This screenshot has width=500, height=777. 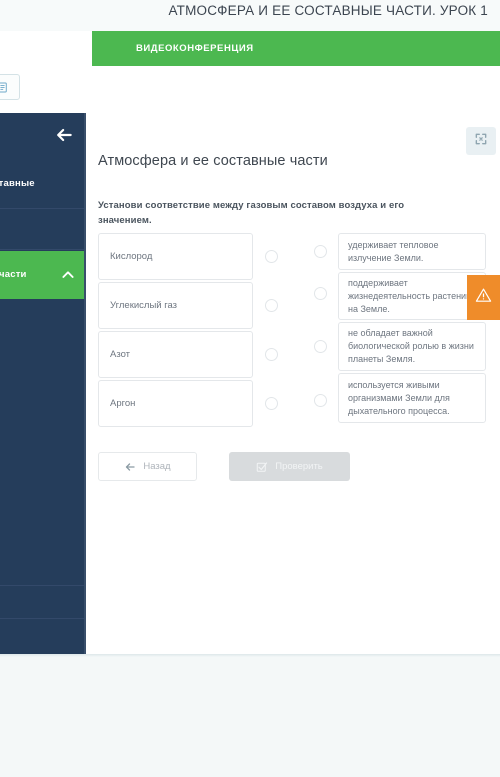 I want to click on term-label: Азот, so click(x=120, y=354).